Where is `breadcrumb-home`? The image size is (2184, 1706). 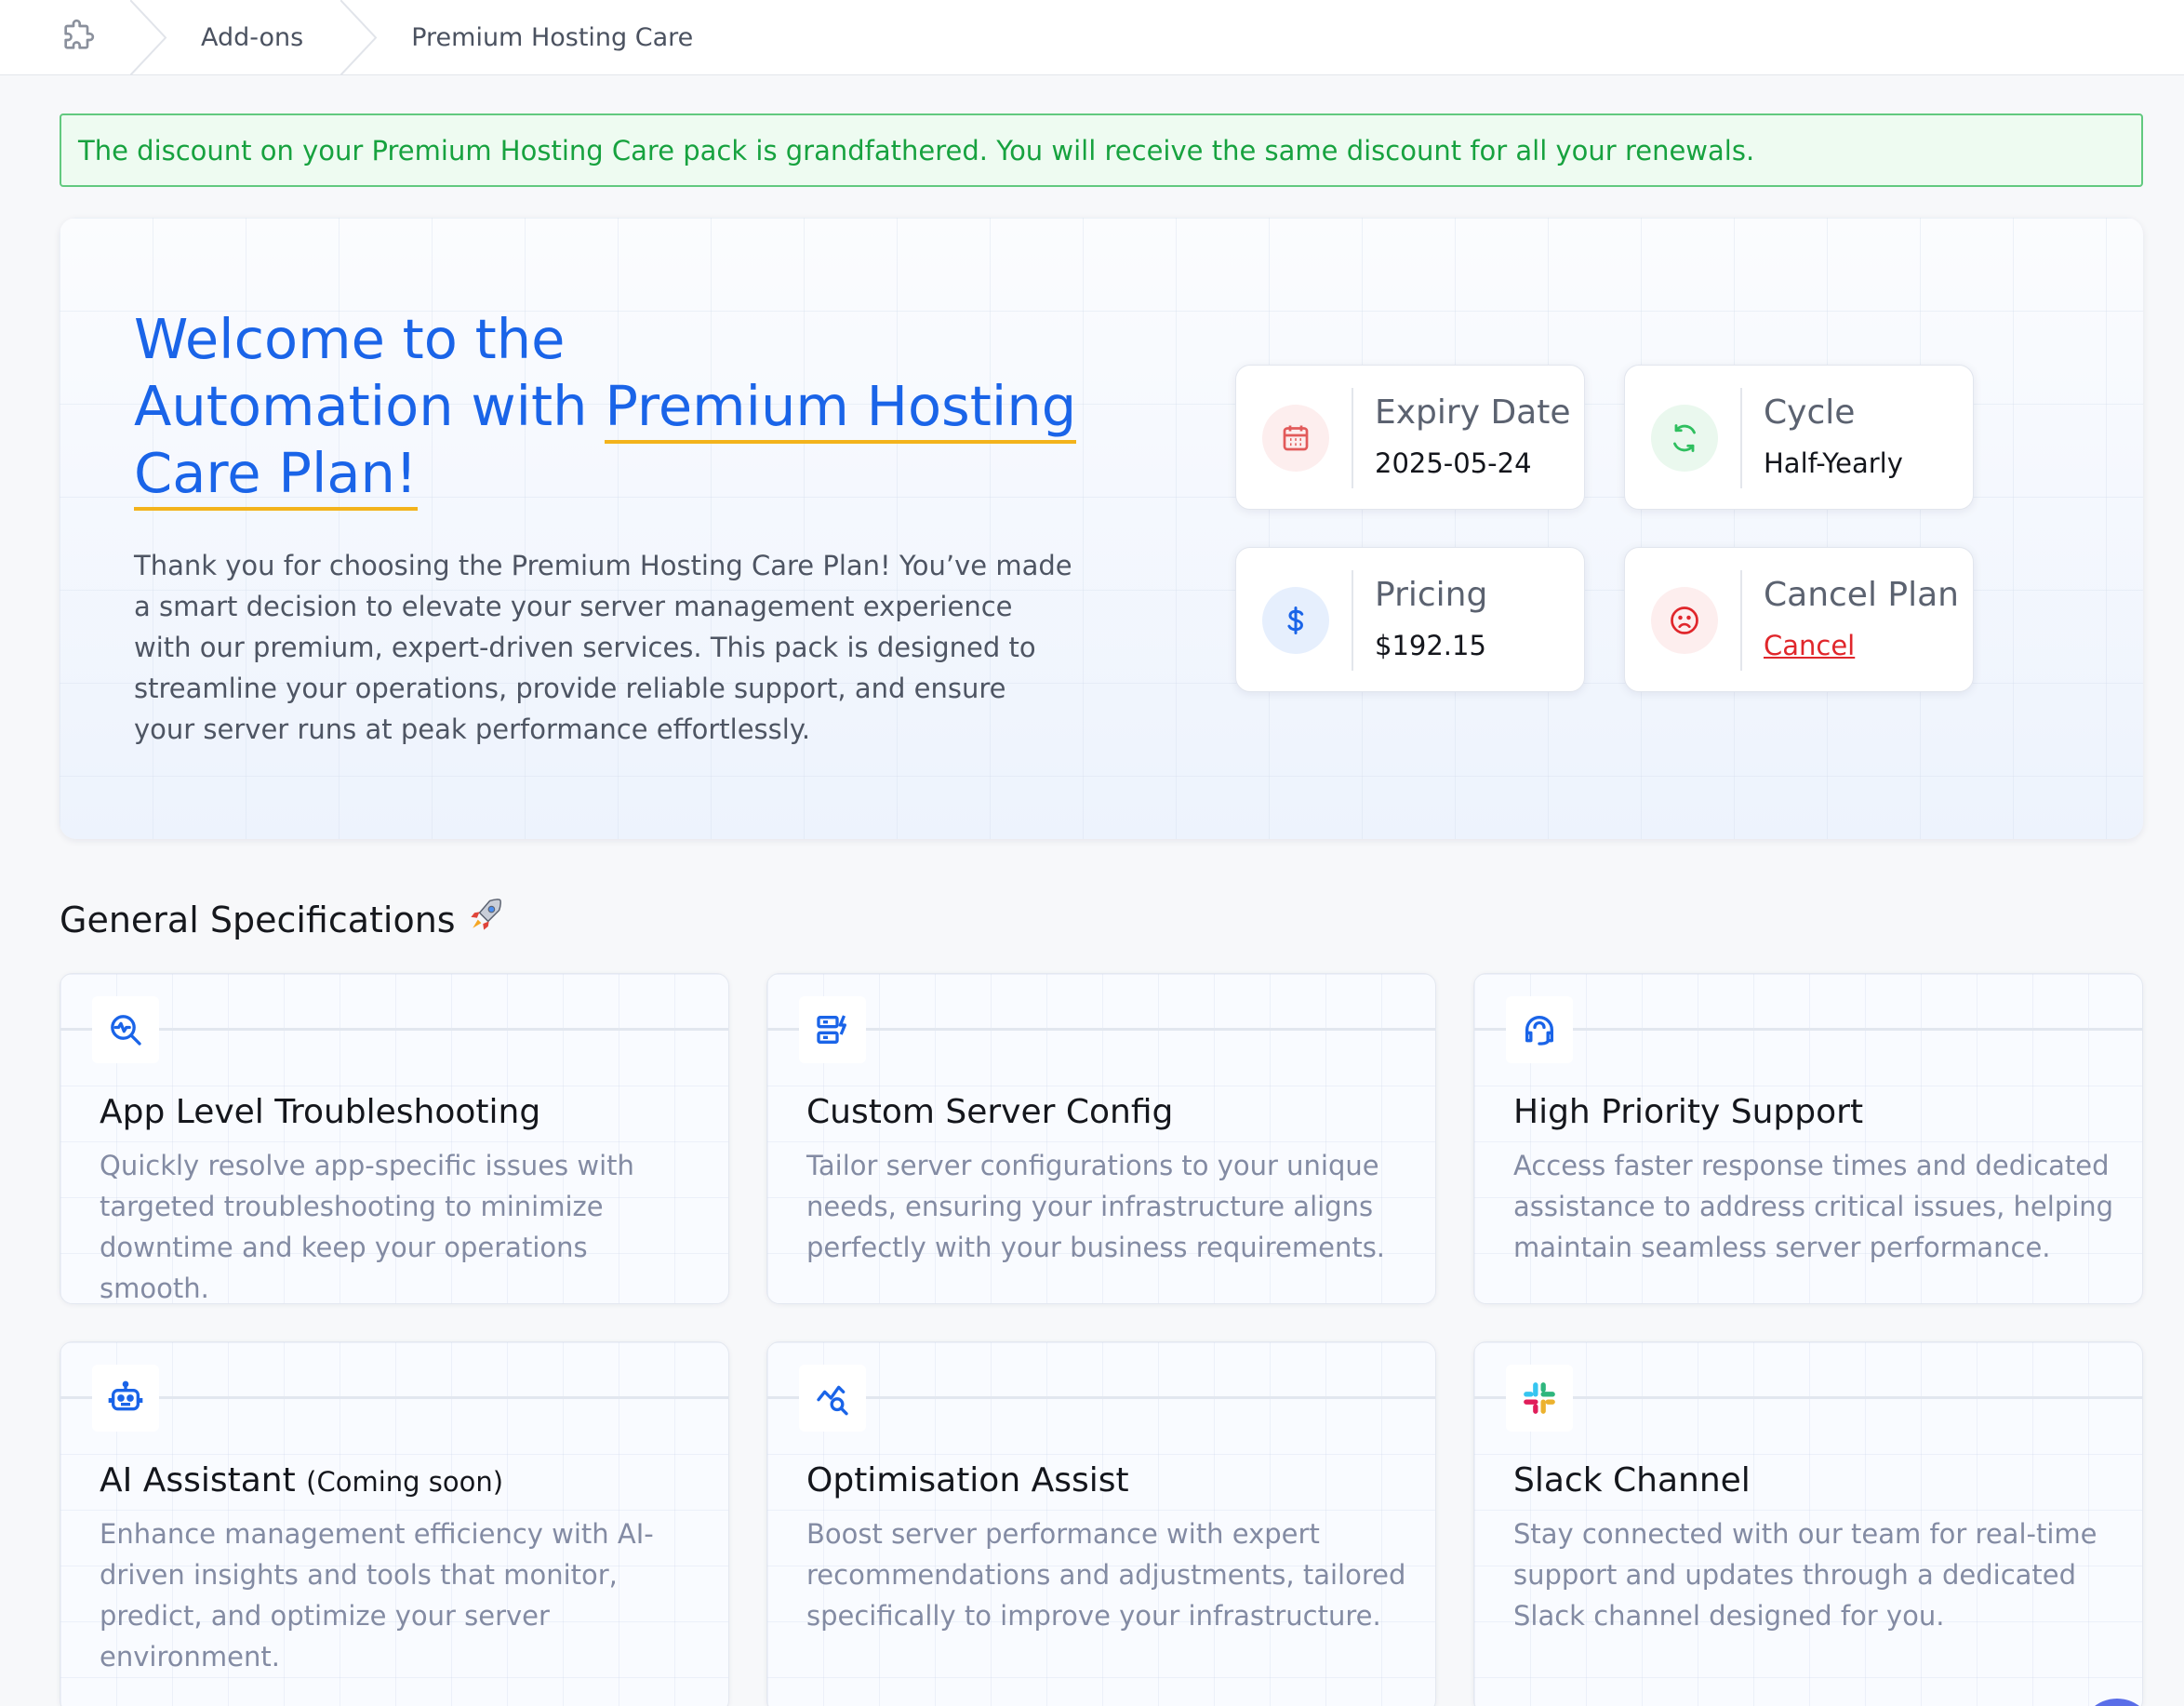 breadcrumb-home is located at coordinates (65, 37).